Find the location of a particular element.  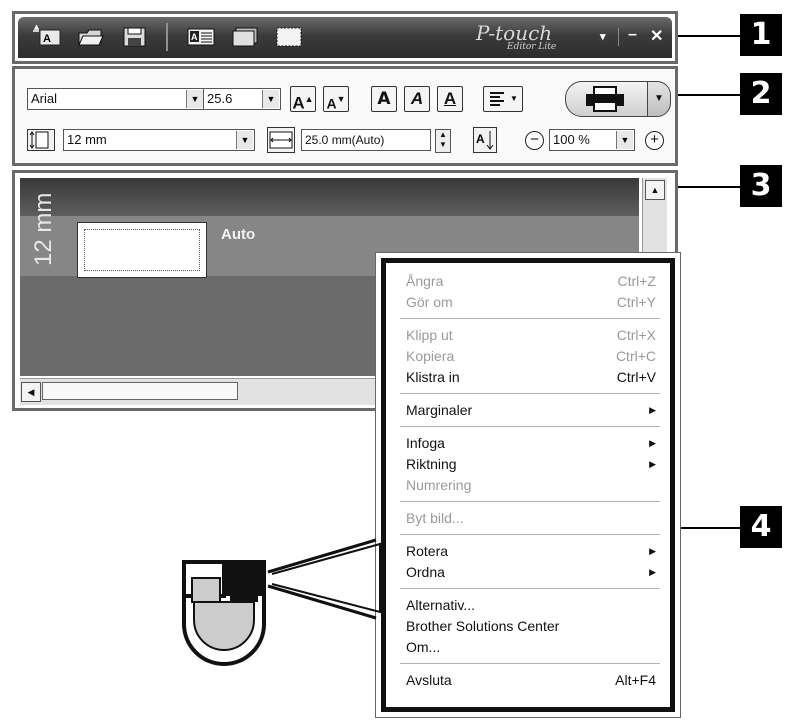

label-preview is located at coordinates (142, 250).